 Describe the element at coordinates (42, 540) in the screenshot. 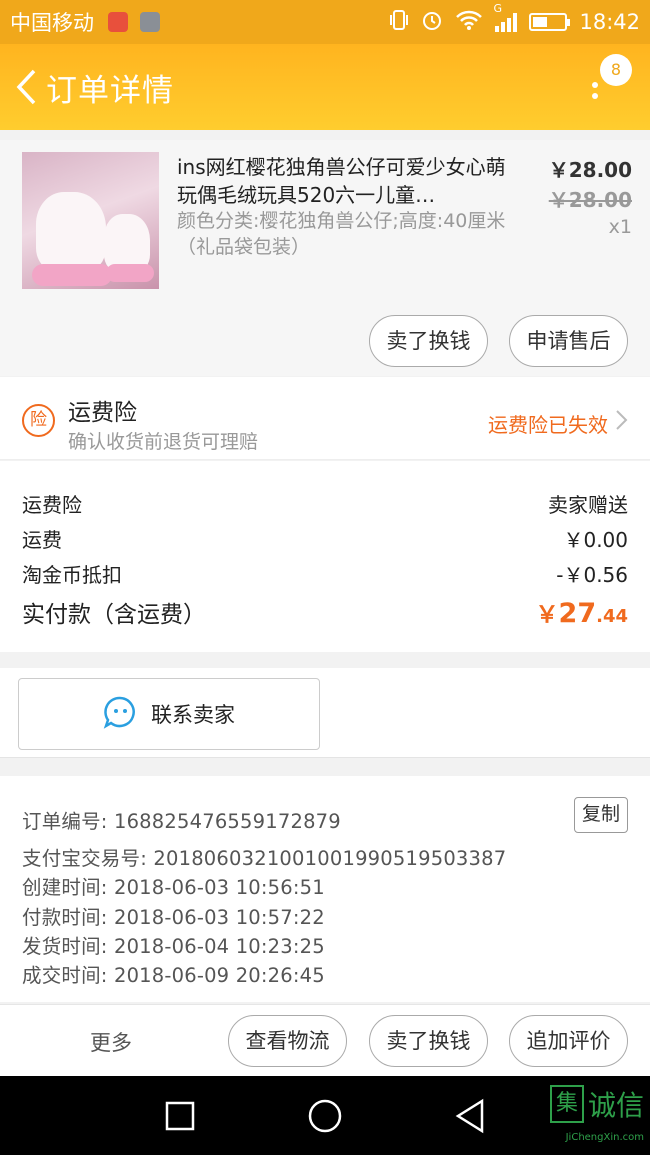

I see `cost-label: 运费` at that location.